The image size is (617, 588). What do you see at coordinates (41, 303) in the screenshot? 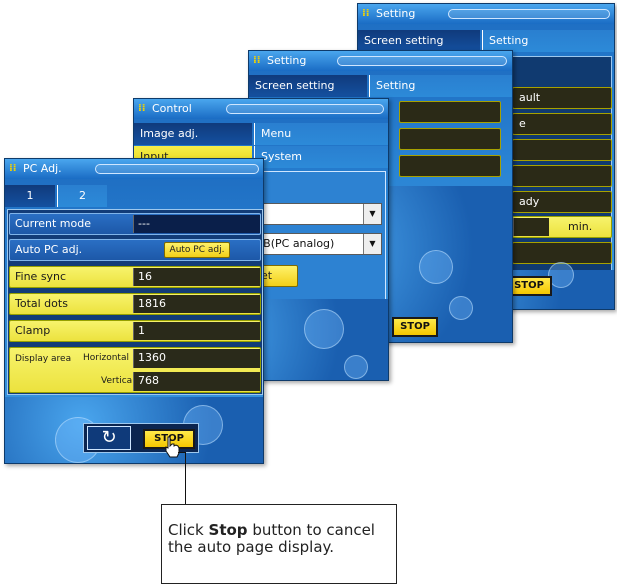
I see `row-label: Total dots` at bounding box center [41, 303].